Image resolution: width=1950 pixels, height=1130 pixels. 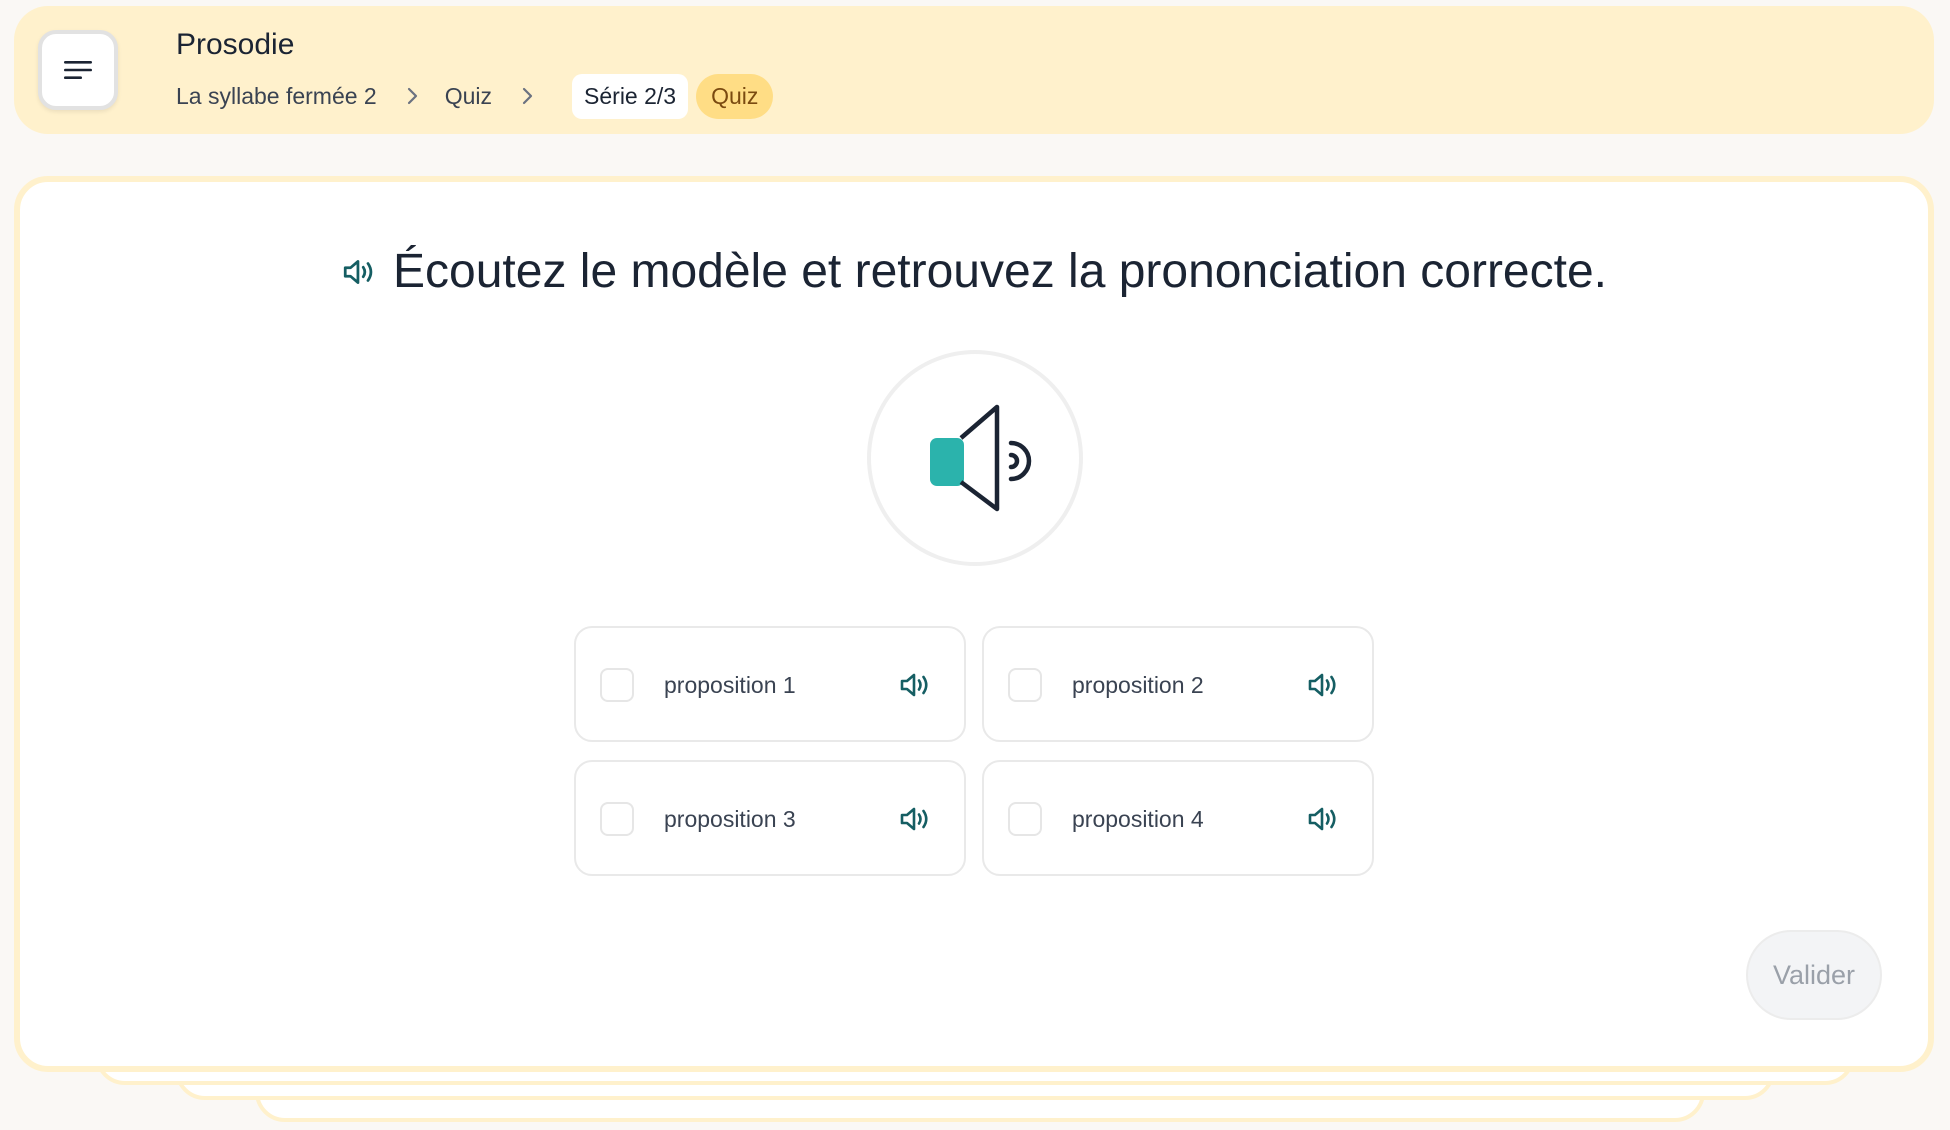 I want to click on play-model-audio-button, so click(x=975, y=458).